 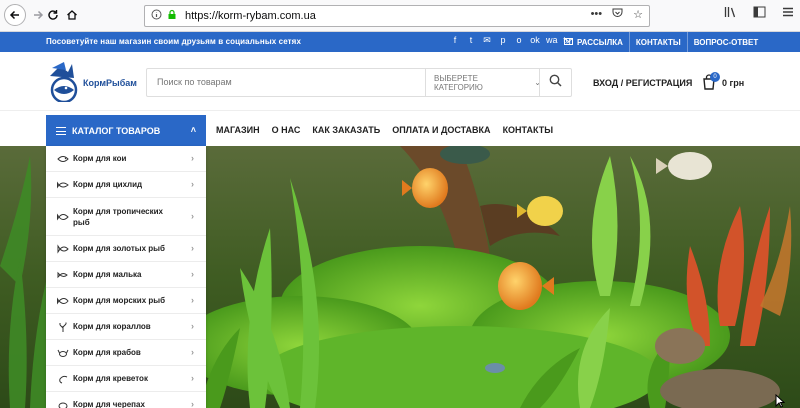 What do you see at coordinates (62, 300) in the screenshot?
I see `marine-fish-icon` at bounding box center [62, 300].